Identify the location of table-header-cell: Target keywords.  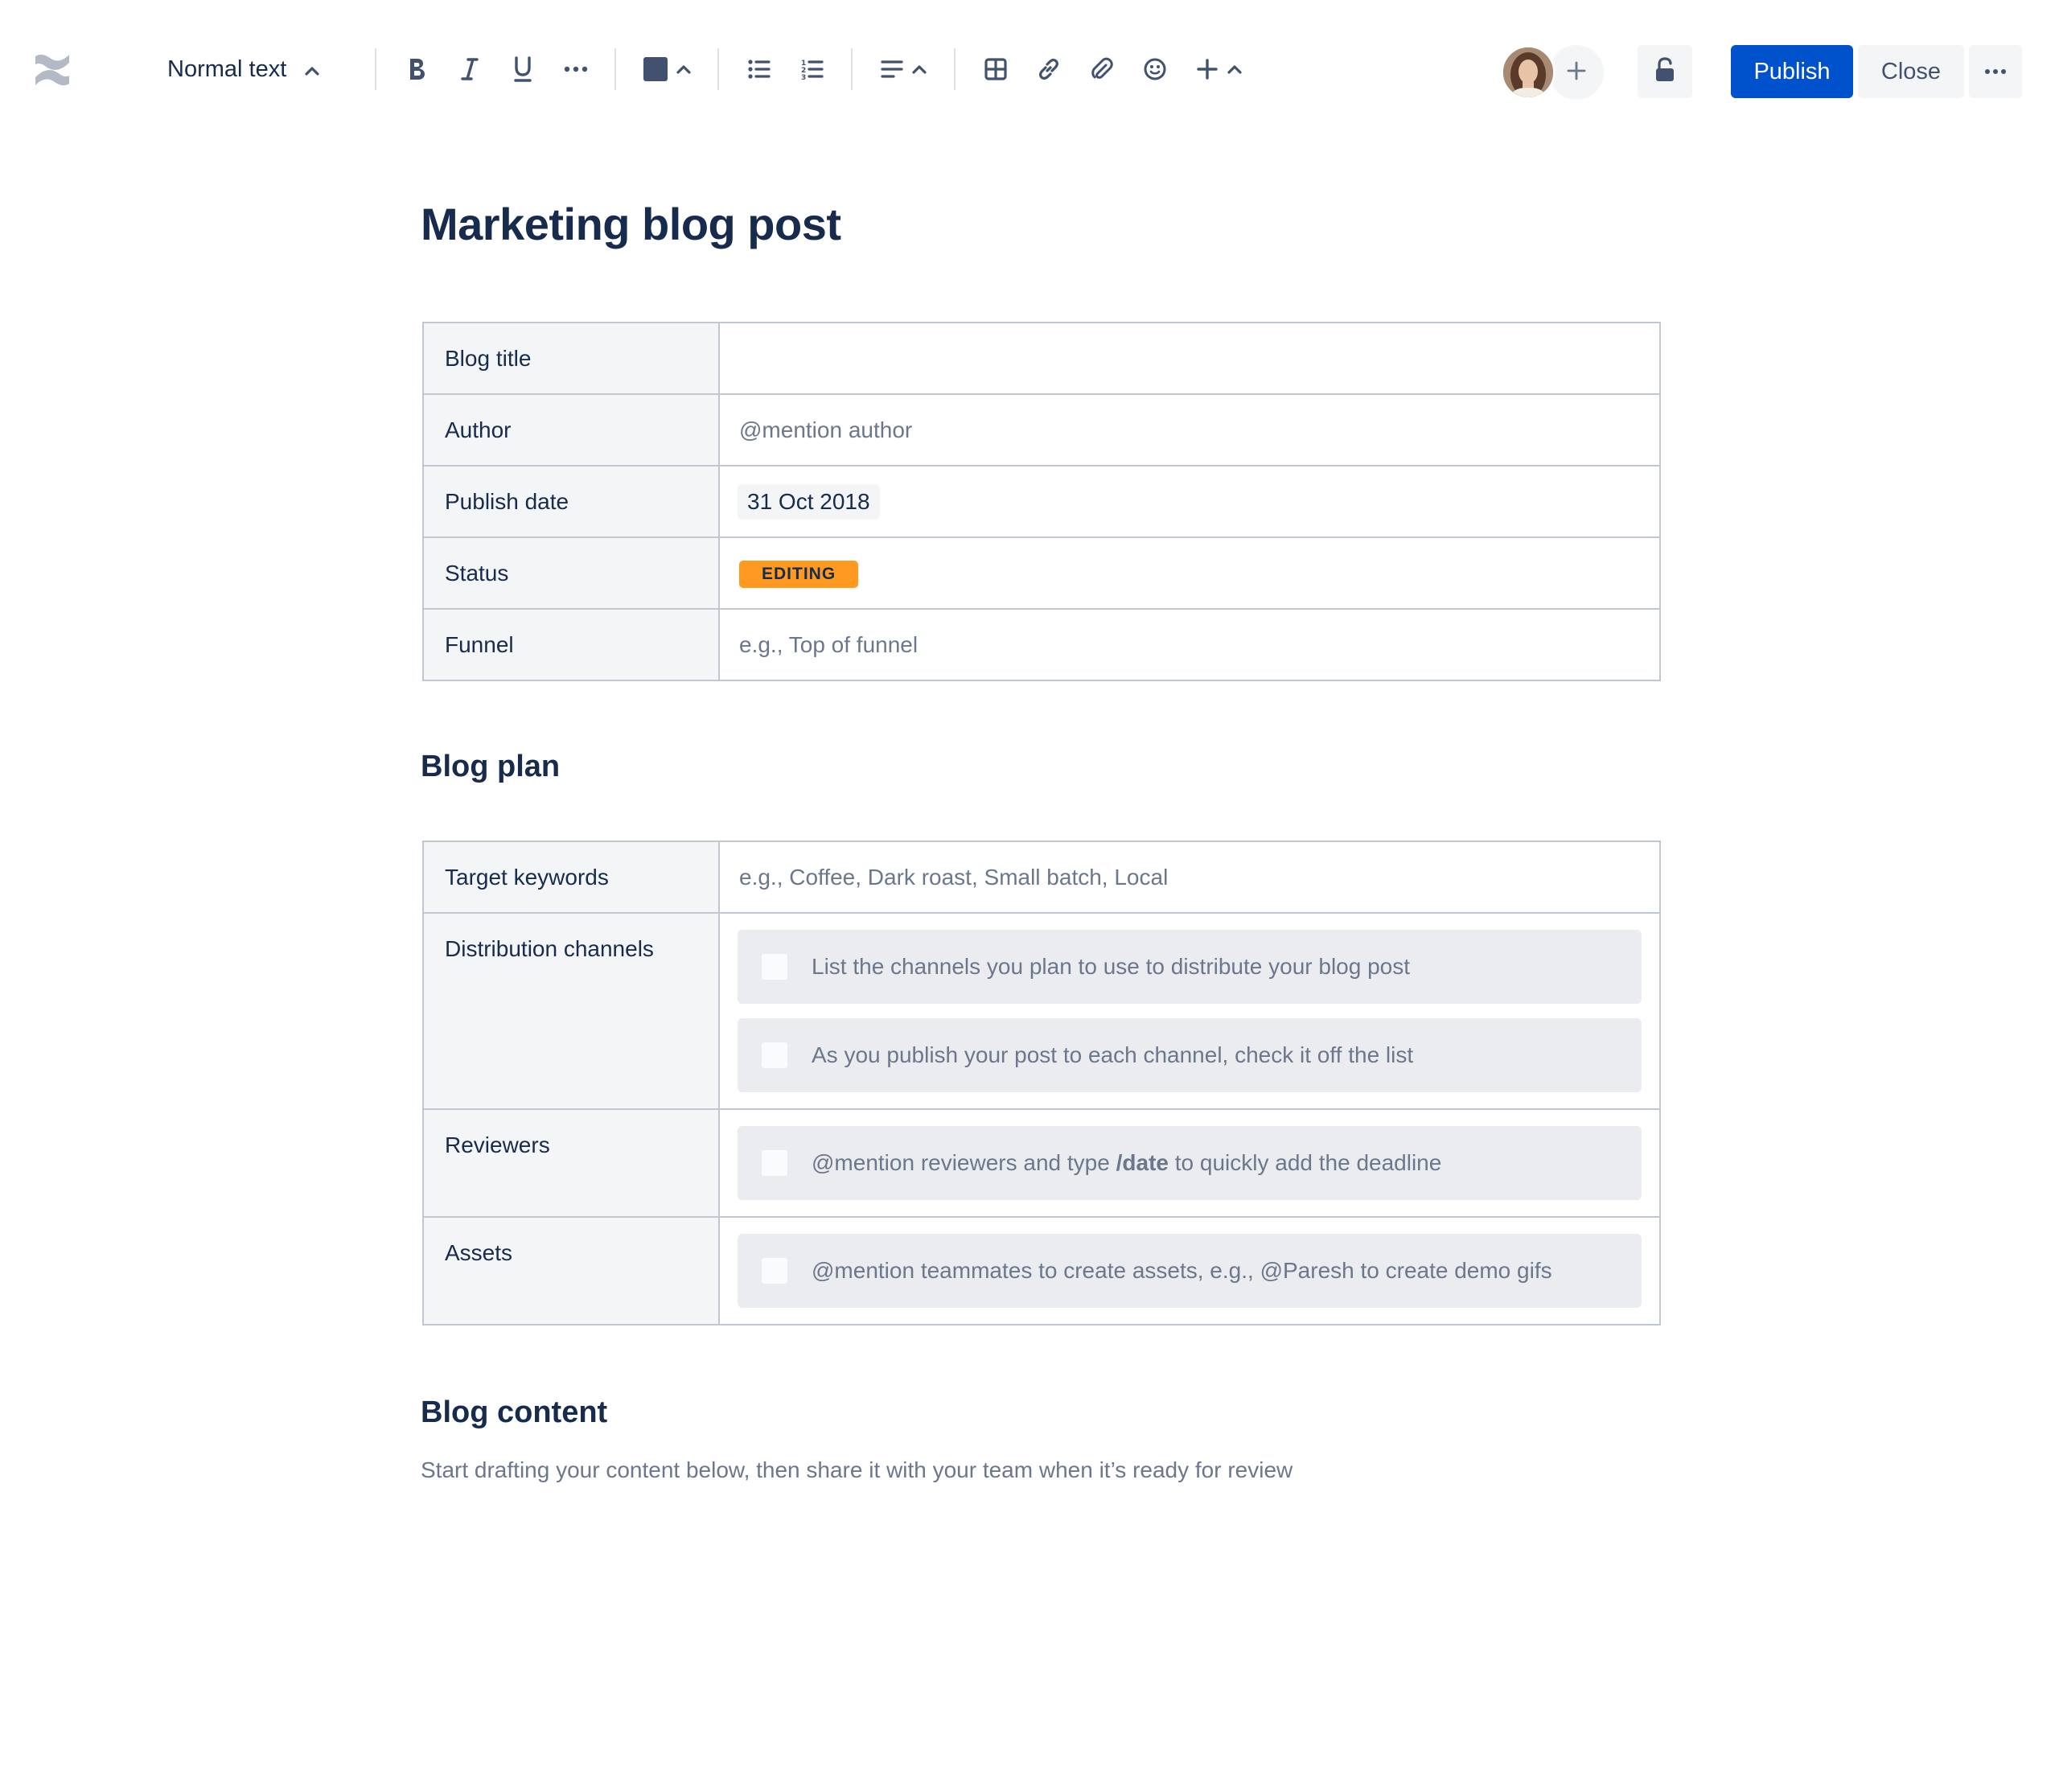
(571, 877).